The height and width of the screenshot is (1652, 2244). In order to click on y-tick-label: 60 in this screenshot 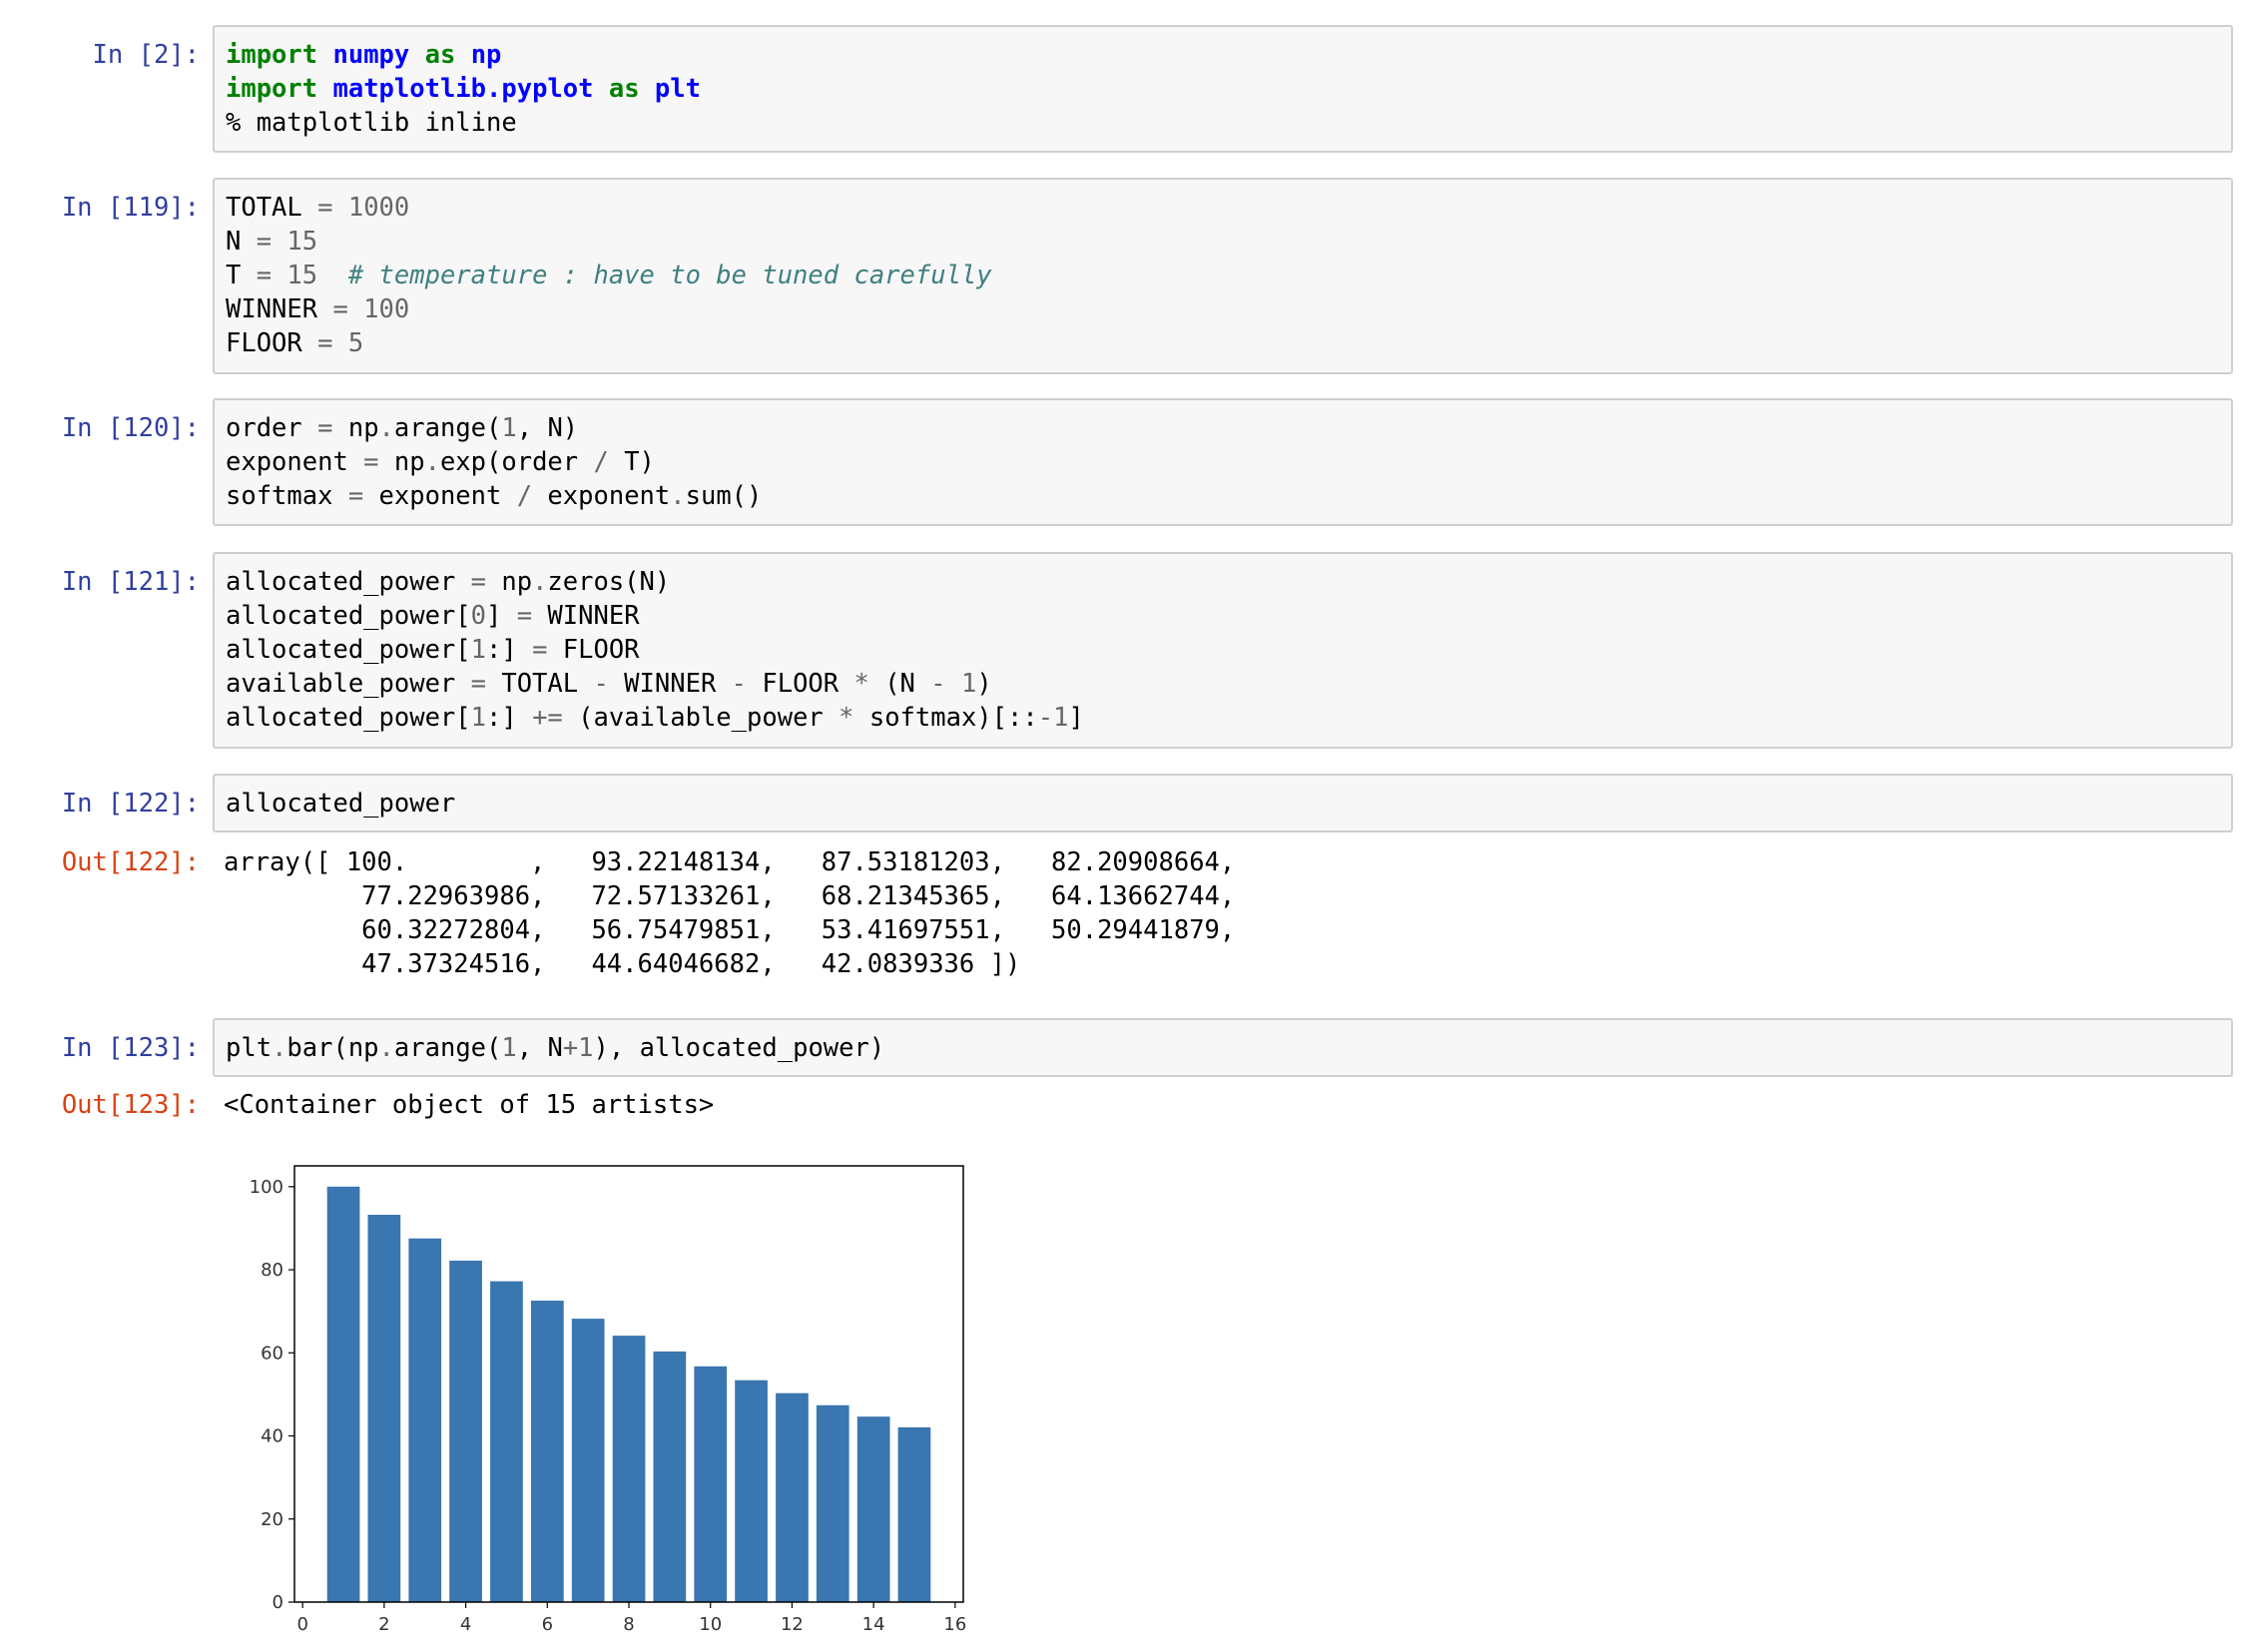, I will do `click(272, 1353)`.